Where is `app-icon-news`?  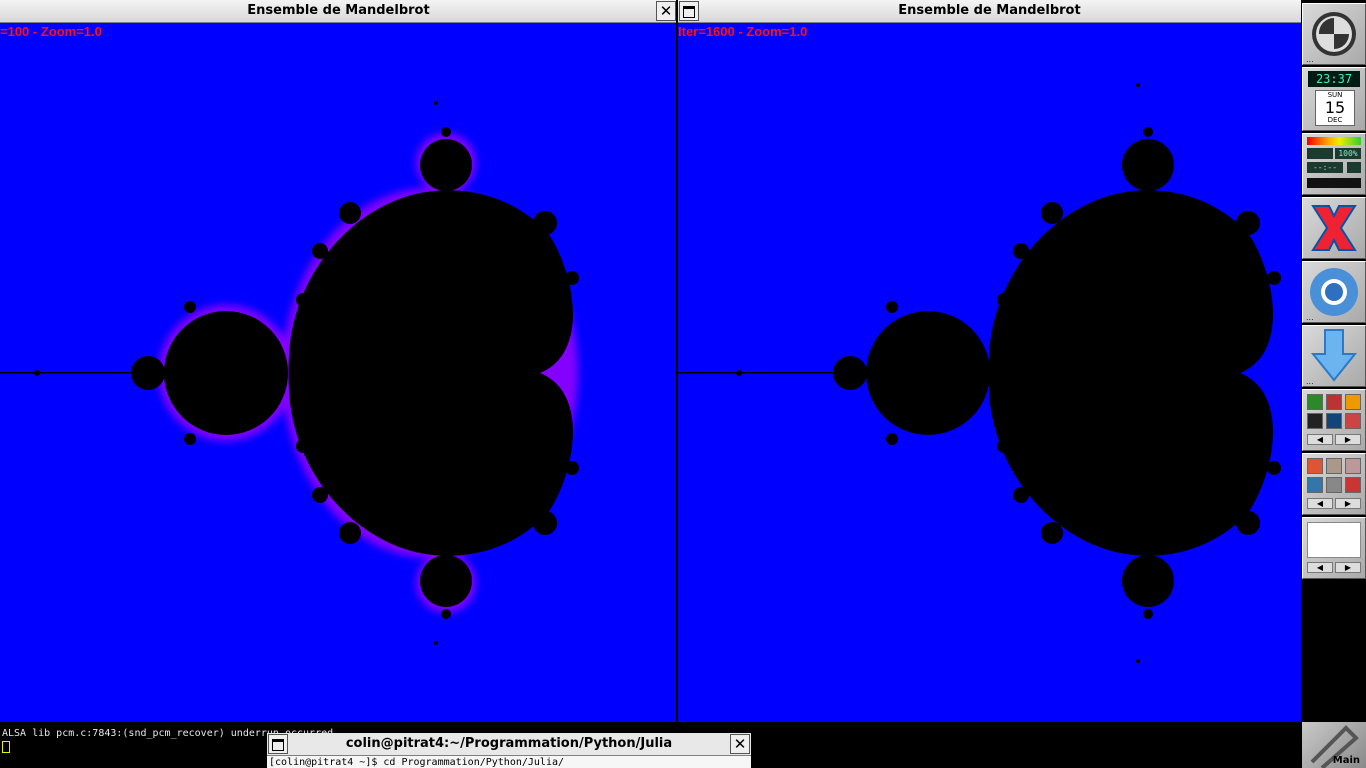
app-icon-news is located at coordinates (1315, 485).